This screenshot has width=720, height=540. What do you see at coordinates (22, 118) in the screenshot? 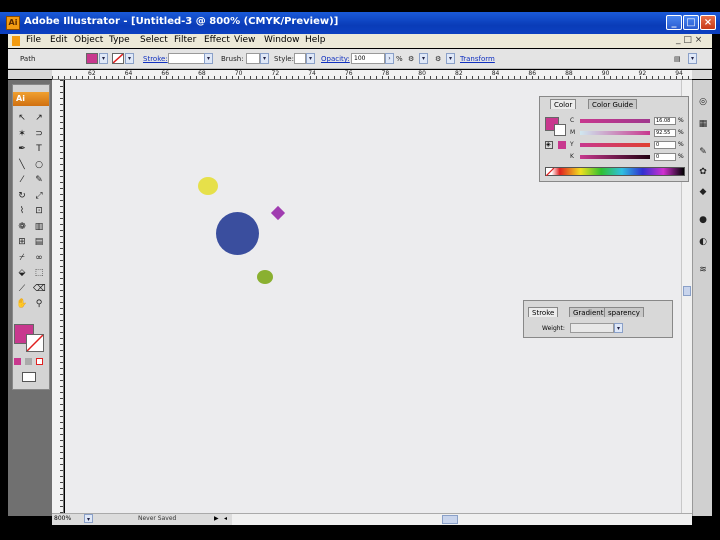
I see `selection-tool-icon: ↖` at bounding box center [22, 118].